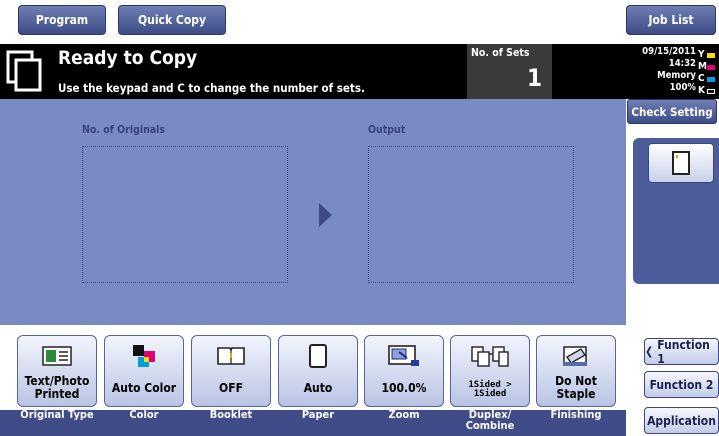  Describe the element at coordinates (57, 371) in the screenshot. I see `original-type-button: Text/Photo Printed` at that location.